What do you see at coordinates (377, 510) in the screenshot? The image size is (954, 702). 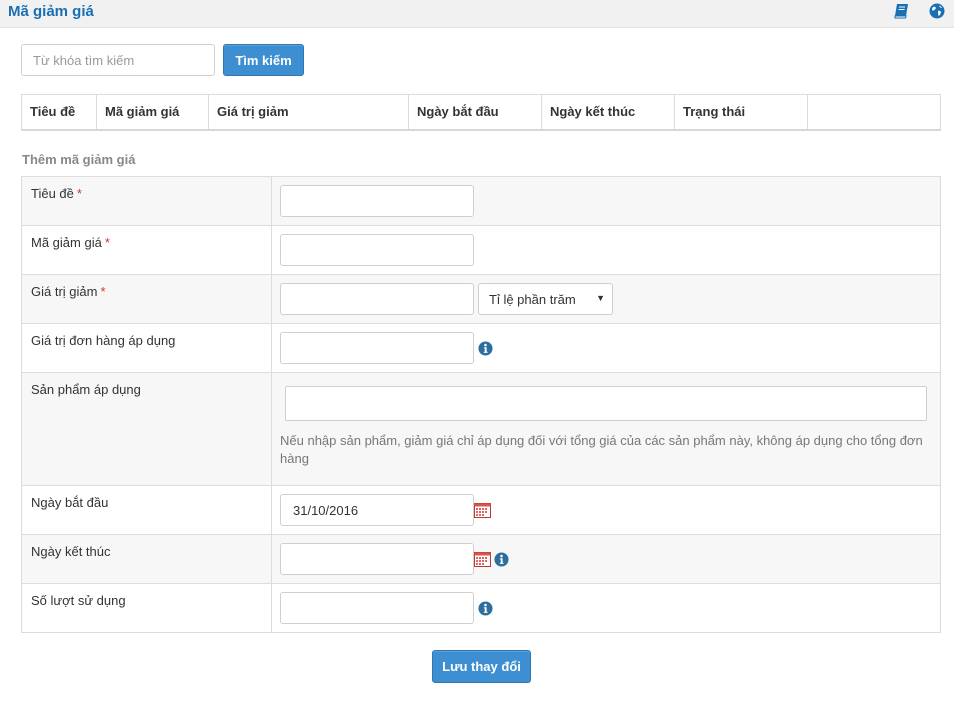 I see `start-date-input` at bounding box center [377, 510].